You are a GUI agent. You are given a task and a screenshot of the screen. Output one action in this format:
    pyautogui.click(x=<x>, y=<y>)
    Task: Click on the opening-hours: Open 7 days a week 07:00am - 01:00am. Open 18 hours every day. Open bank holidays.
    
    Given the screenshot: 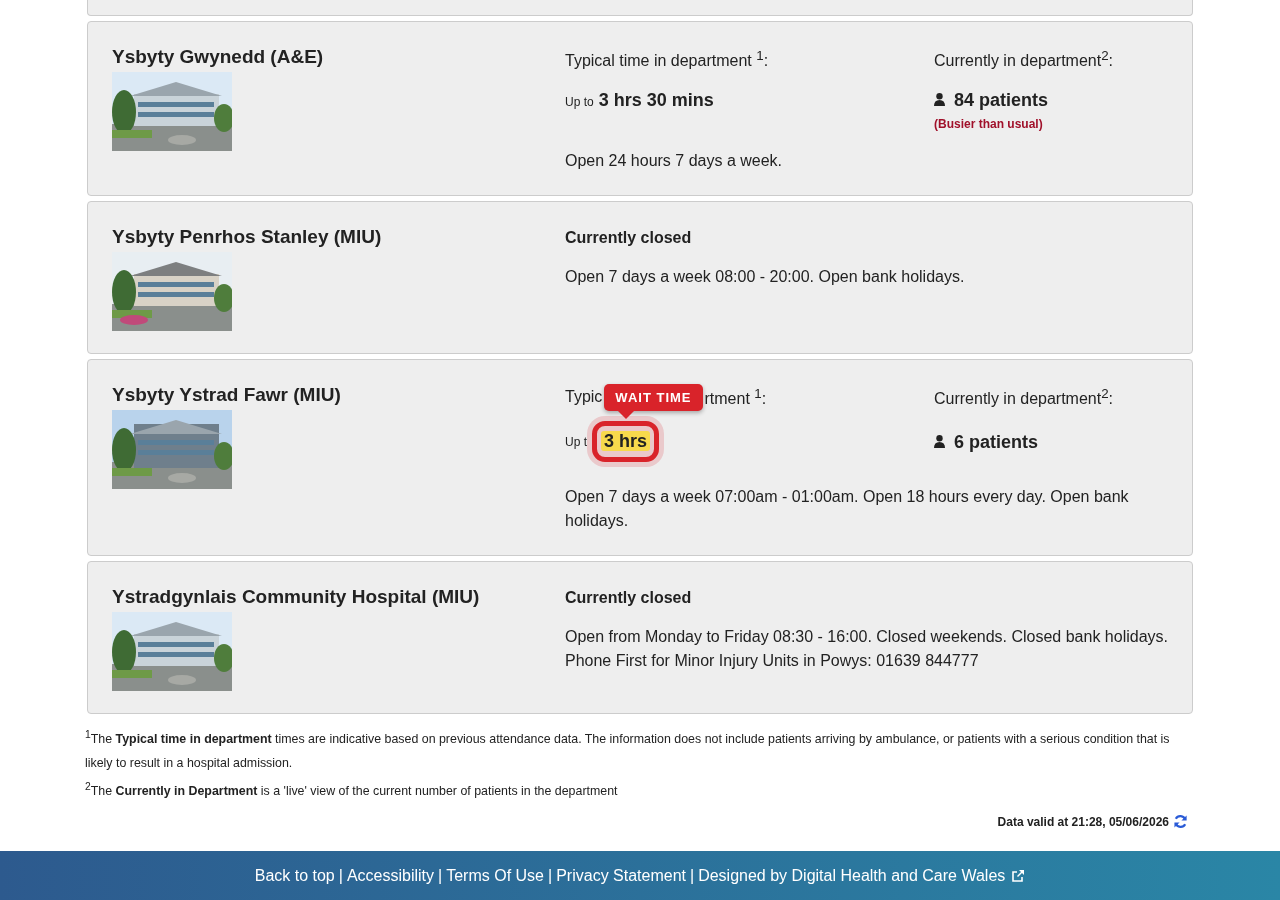 What is the action you would take?
    pyautogui.click(x=847, y=509)
    